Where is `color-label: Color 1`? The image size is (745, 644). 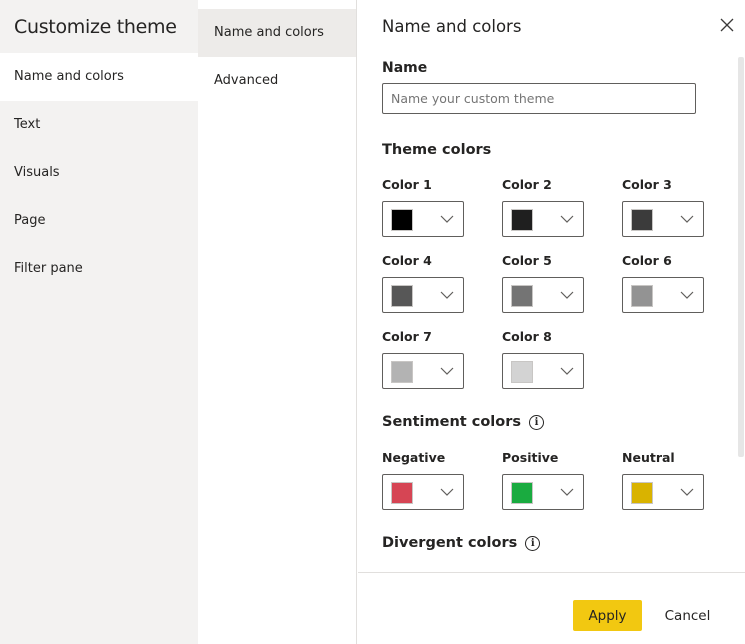 color-label: Color 1 is located at coordinates (407, 184).